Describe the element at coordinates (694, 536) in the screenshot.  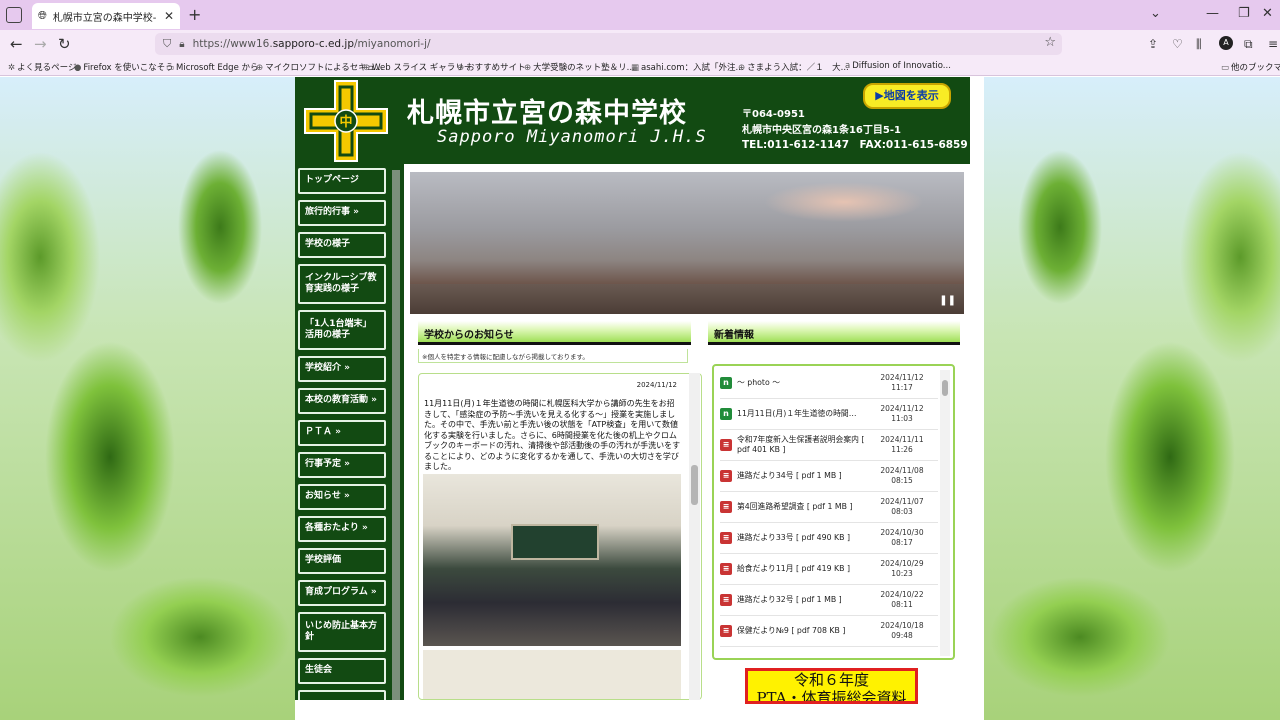
I see `notices-scrollbar` at that location.